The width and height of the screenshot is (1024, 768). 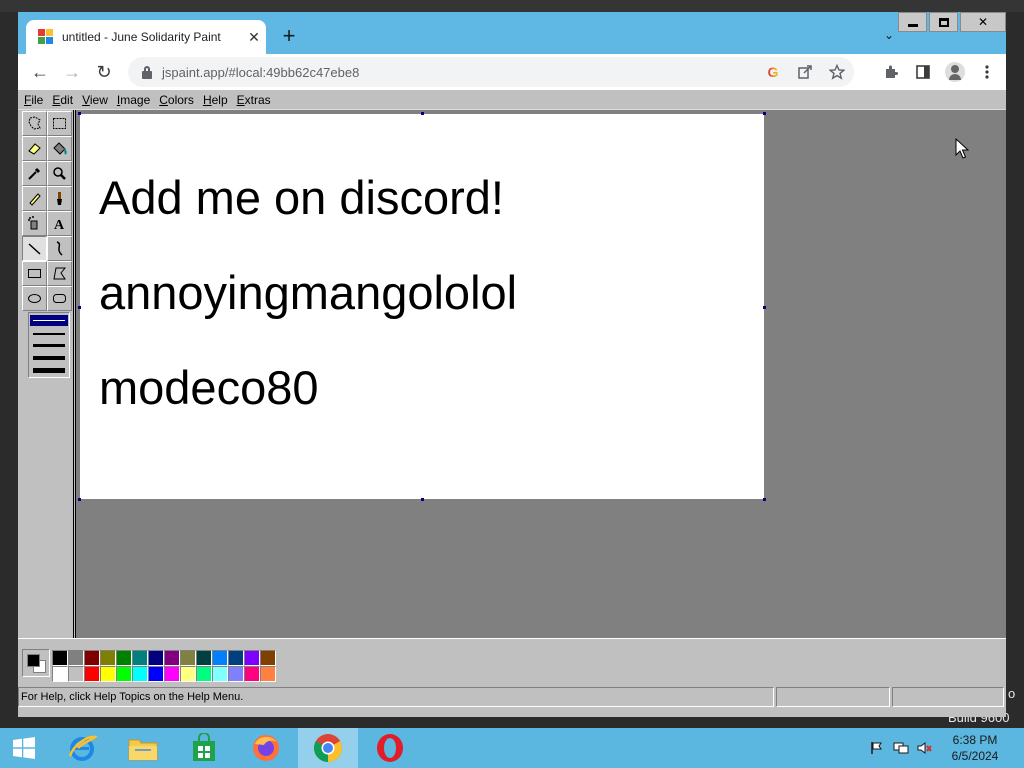 What do you see at coordinates (59, 198) in the screenshot?
I see `tool-brush` at bounding box center [59, 198].